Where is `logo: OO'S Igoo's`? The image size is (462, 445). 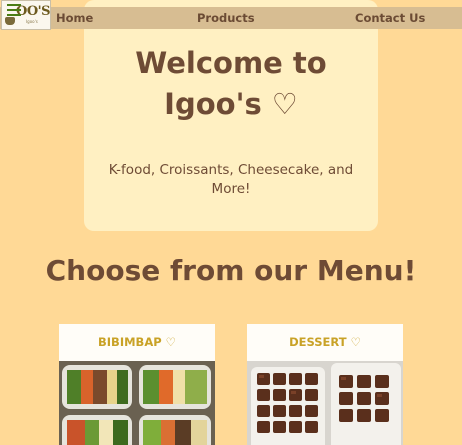 logo: OO'S Igoo's is located at coordinates (26, 15).